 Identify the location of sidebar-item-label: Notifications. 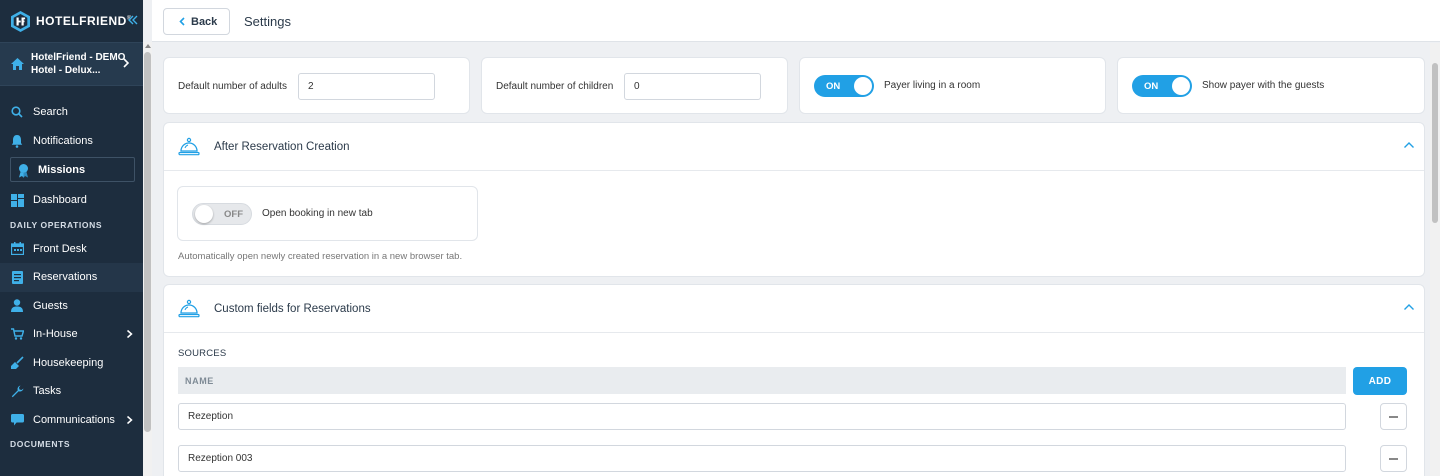
(63, 140).